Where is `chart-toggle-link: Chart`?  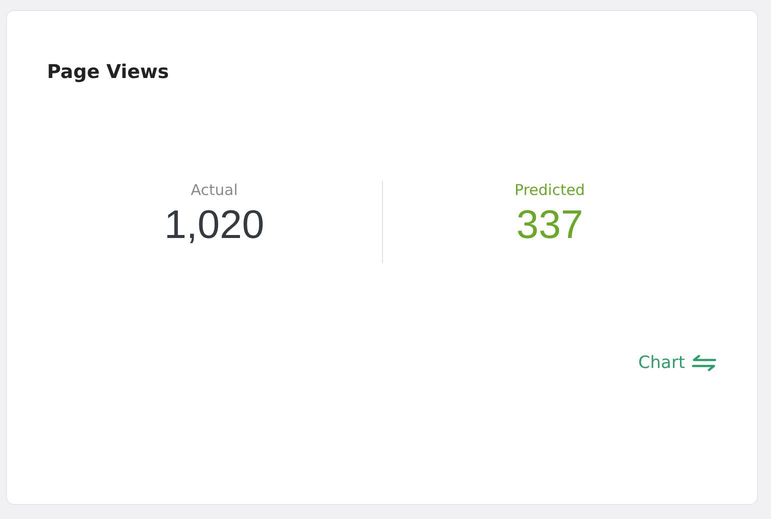 chart-toggle-link: Chart is located at coordinates (677, 363).